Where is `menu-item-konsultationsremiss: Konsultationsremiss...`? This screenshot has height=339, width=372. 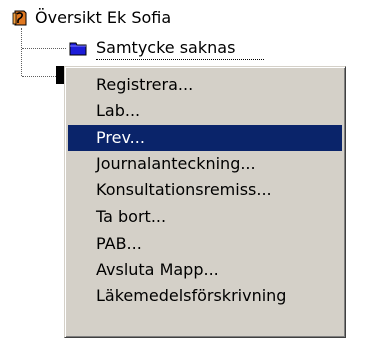 menu-item-konsultationsremiss: Konsultationsremiss... is located at coordinates (205, 190).